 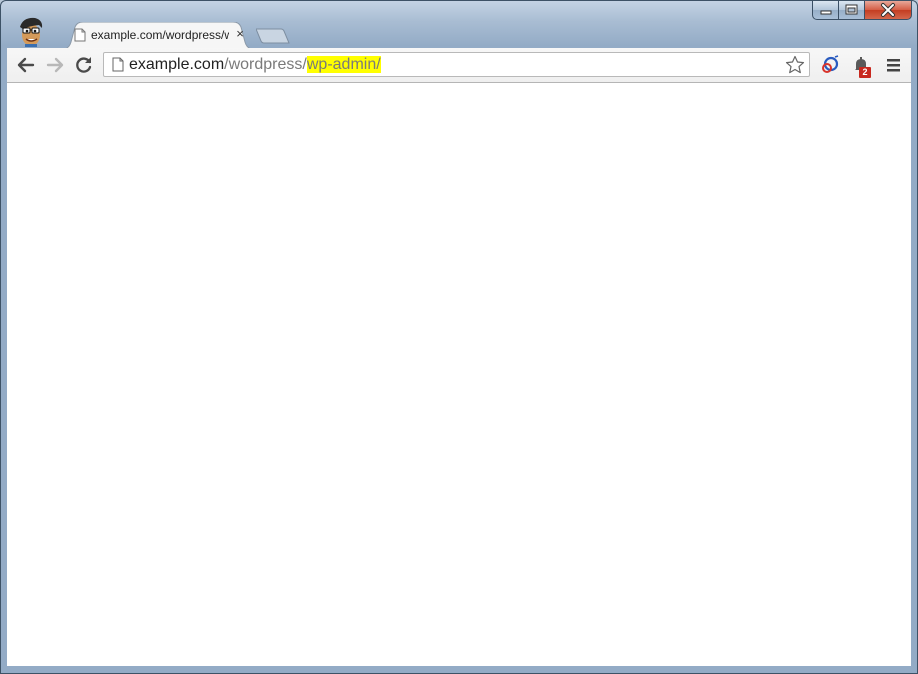 I want to click on url-path: /wordpress/, so click(x=265, y=64).